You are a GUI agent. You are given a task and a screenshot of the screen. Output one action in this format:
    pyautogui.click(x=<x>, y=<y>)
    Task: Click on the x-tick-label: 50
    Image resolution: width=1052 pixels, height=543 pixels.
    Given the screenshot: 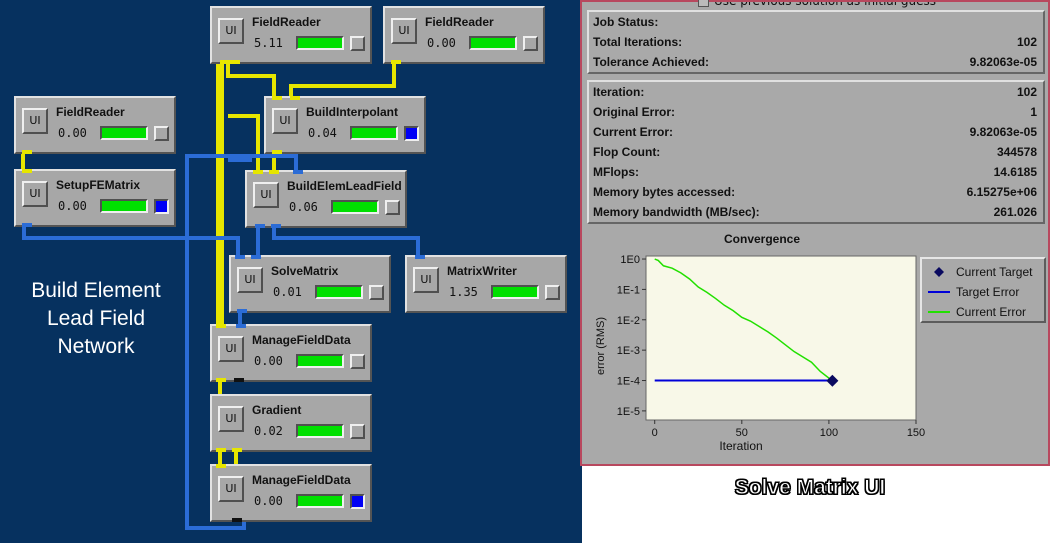 What is the action you would take?
    pyautogui.click(x=742, y=433)
    